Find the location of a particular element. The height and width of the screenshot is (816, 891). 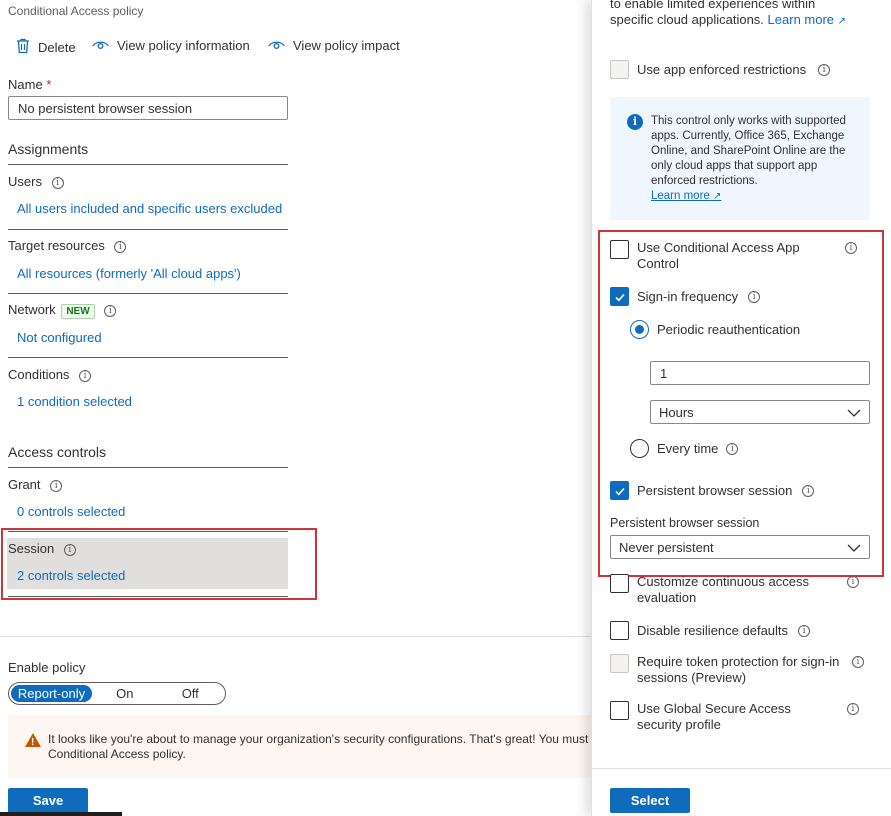

name-input: No persistent browser session is located at coordinates (148, 108).